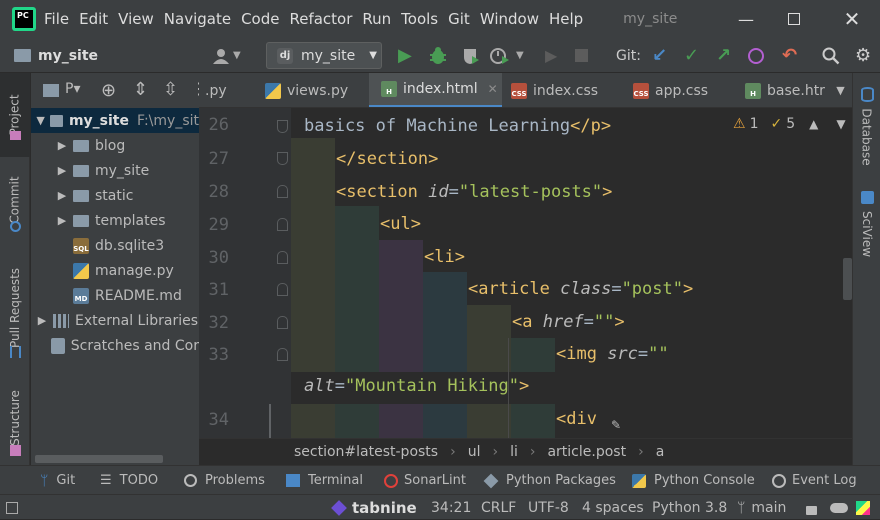 The width and height of the screenshot is (880, 520). What do you see at coordinates (840, 124) in the screenshot?
I see `chevron-down-icon: ▼` at bounding box center [840, 124].